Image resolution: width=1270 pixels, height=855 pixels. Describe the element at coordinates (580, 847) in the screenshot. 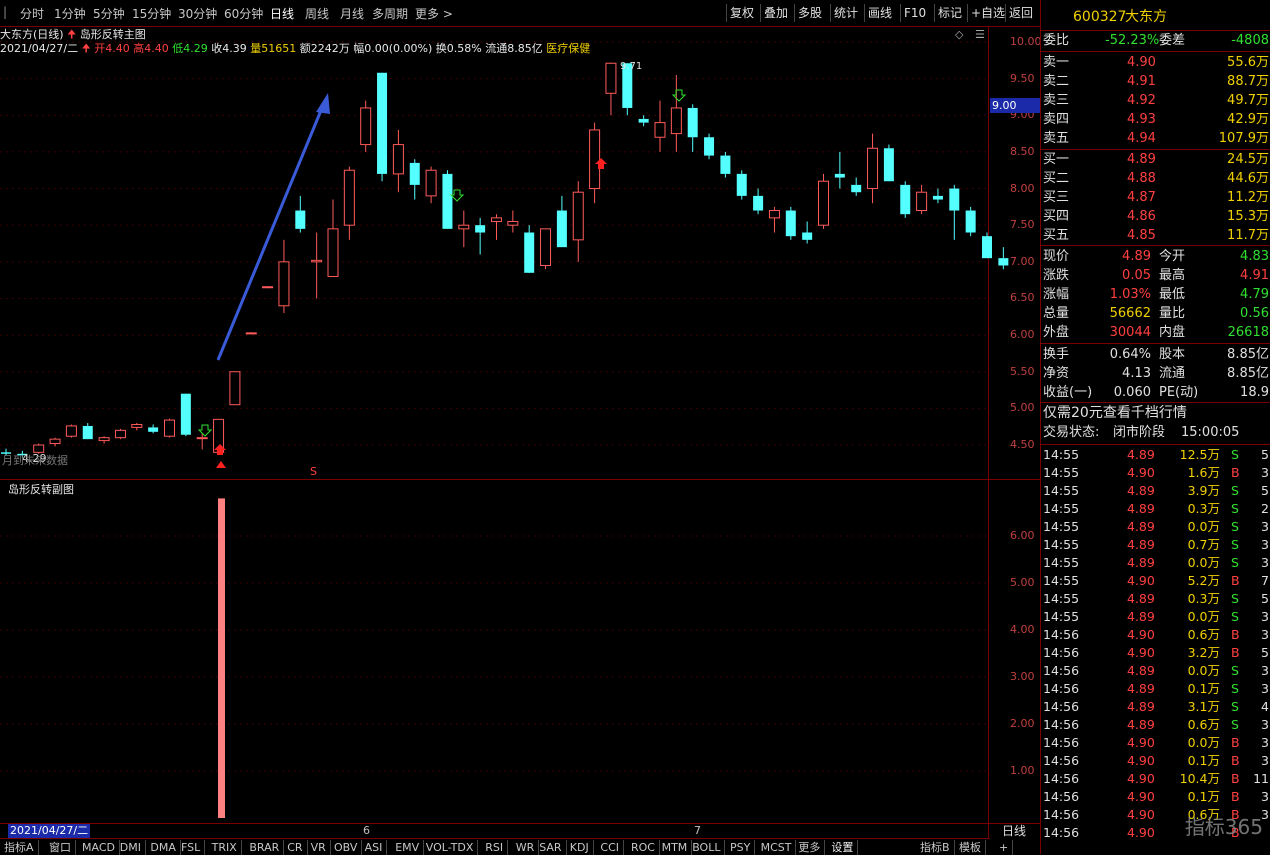

I see `tab-17: KDJ` at that location.